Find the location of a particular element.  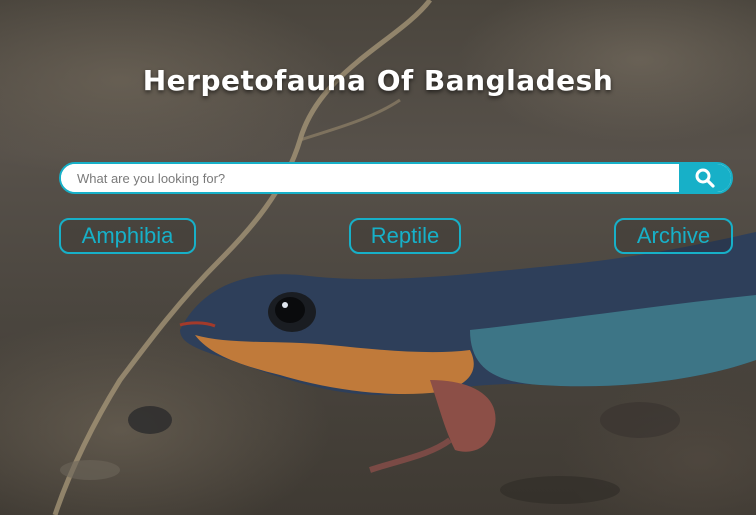

category-button-archive: Archive is located at coordinates (673, 236).